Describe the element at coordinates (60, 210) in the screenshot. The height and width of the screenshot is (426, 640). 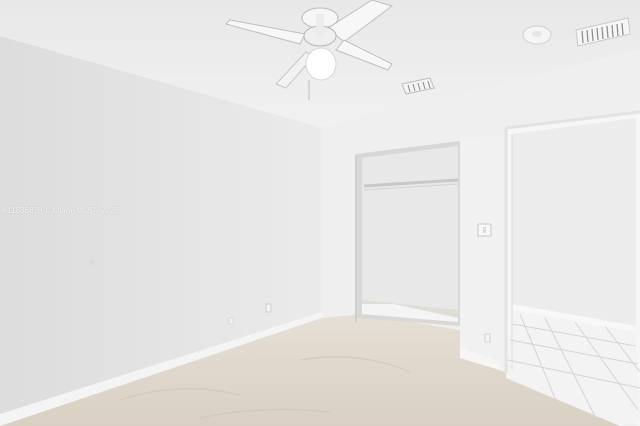
I see `watermark: A11836839 © Miami MLS® 2025` at that location.